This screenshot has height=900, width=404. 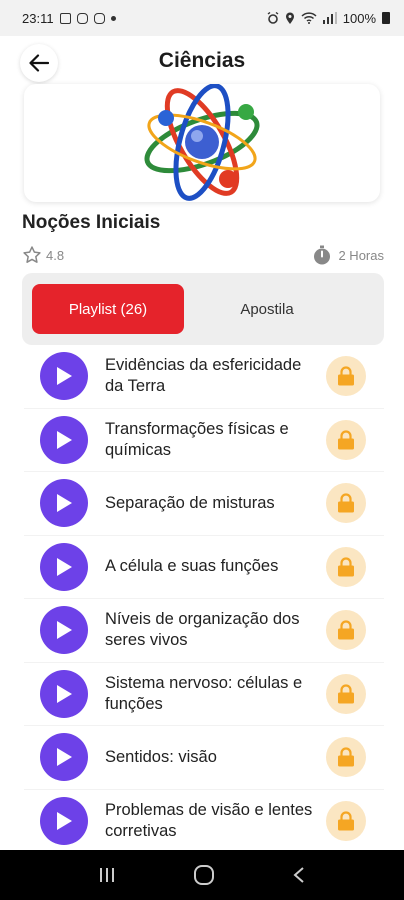 I want to click on rating: 4.8, so click(x=43, y=255).